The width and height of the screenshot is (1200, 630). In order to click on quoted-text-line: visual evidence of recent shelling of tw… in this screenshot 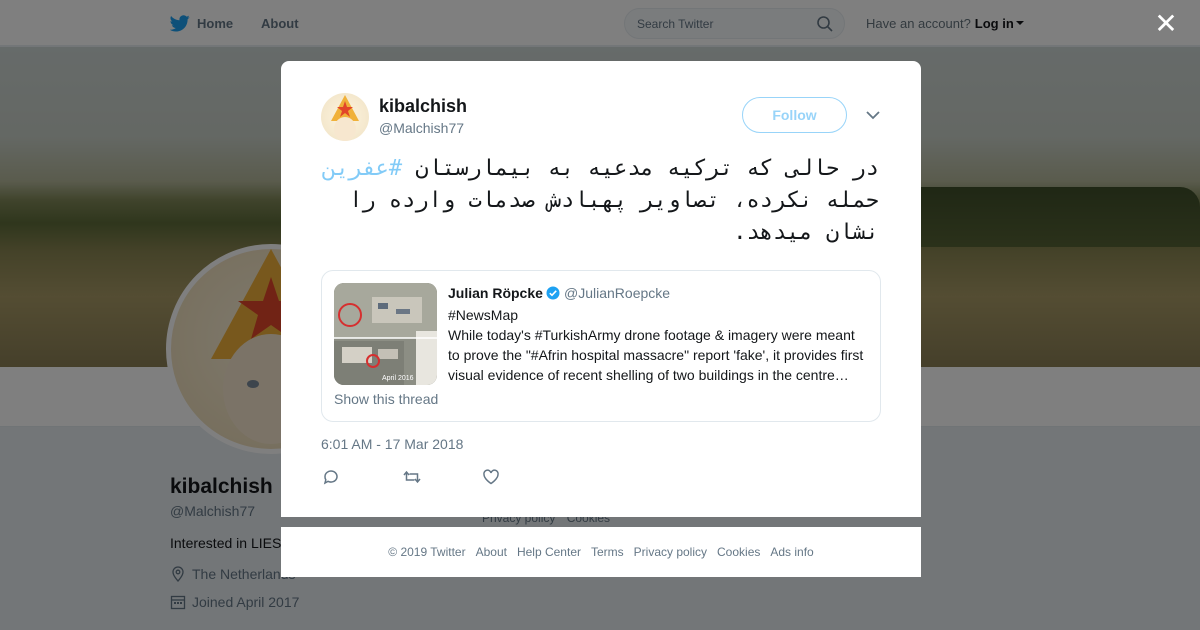, I will do `click(648, 375)`.